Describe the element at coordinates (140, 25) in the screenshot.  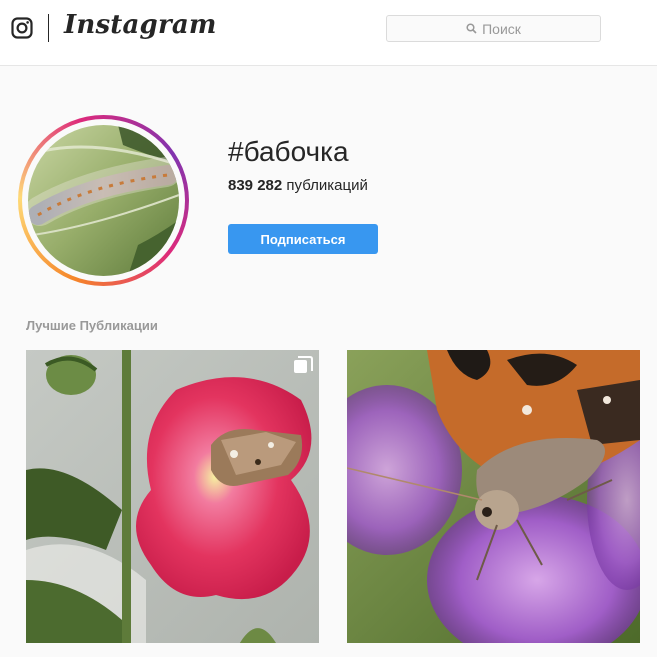
I see `instagram-wordmark: Instagram` at that location.